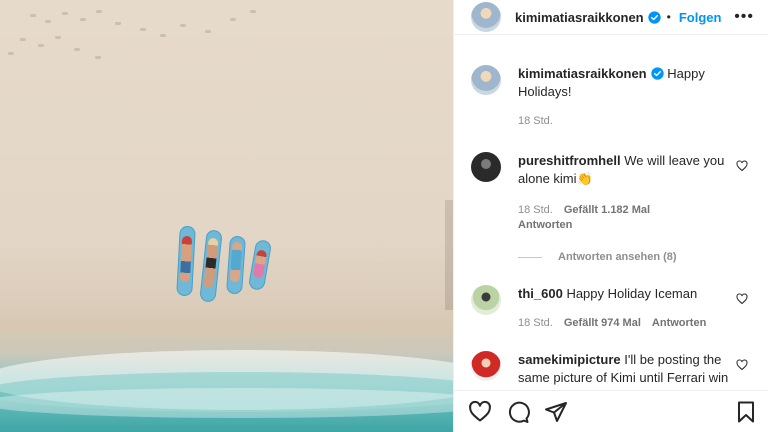  What do you see at coordinates (700, 17) in the screenshot?
I see `follow-button: Folgen` at bounding box center [700, 17].